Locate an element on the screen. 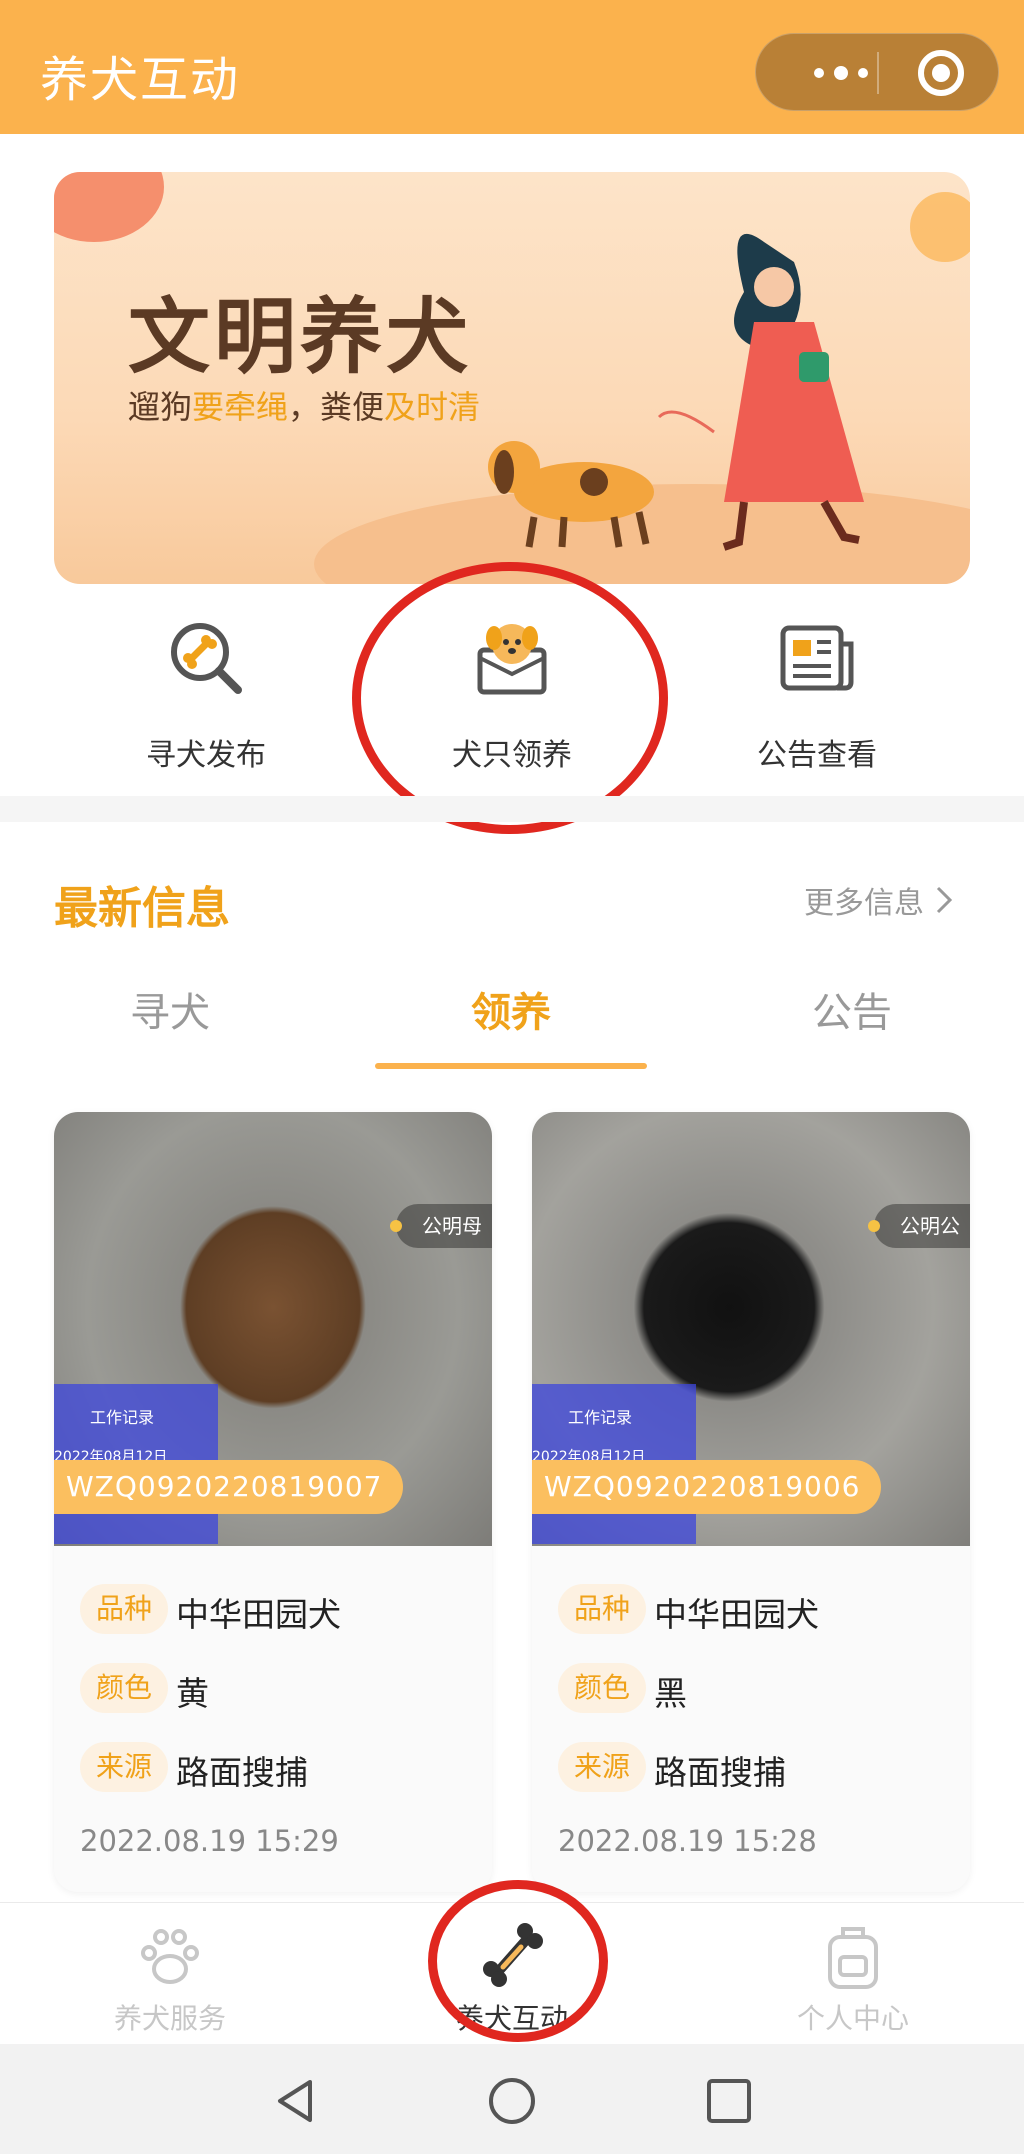 Image resolution: width=1024 pixels, height=2154 pixels. system-nav-bar is located at coordinates (512, 2099).